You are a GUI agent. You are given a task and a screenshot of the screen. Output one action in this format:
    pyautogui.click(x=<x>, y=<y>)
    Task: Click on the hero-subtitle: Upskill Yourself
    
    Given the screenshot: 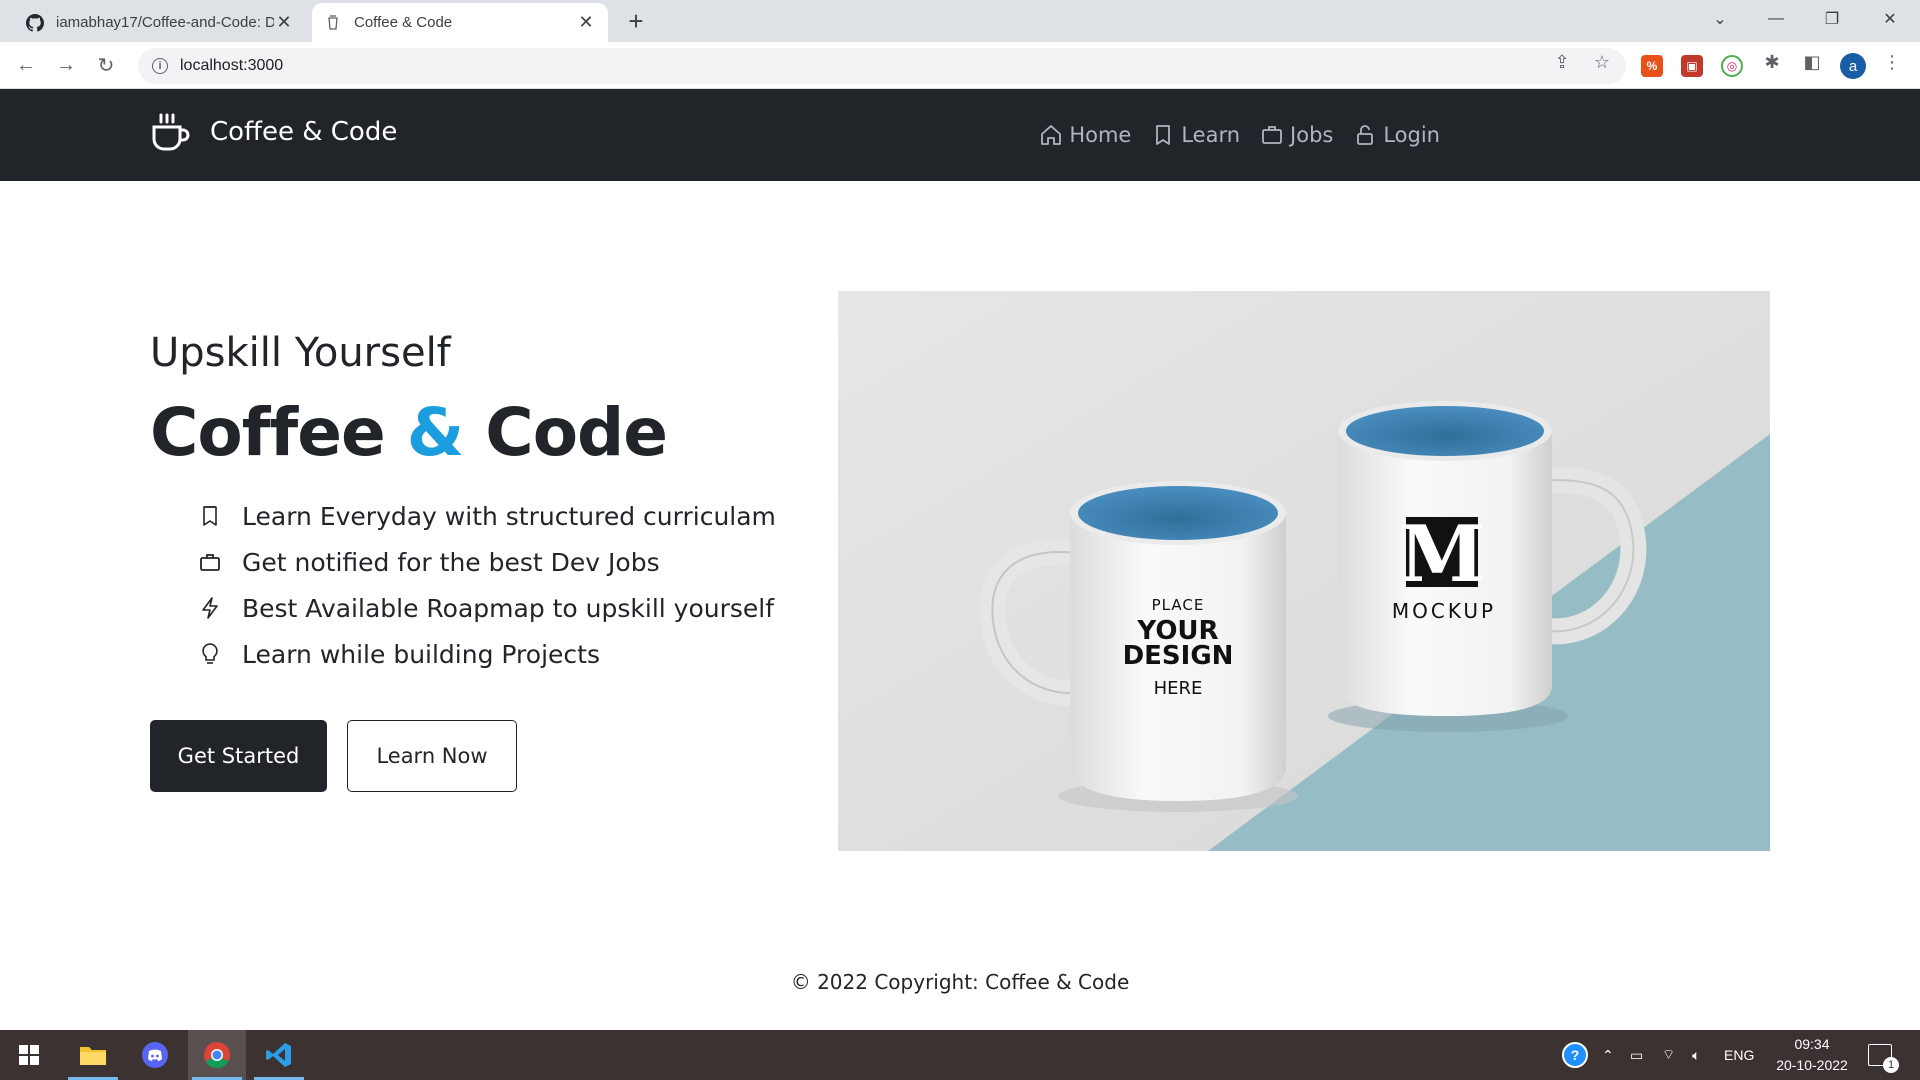 What is the action you would take?
    pyautogui.click(x=300, y=353)
    